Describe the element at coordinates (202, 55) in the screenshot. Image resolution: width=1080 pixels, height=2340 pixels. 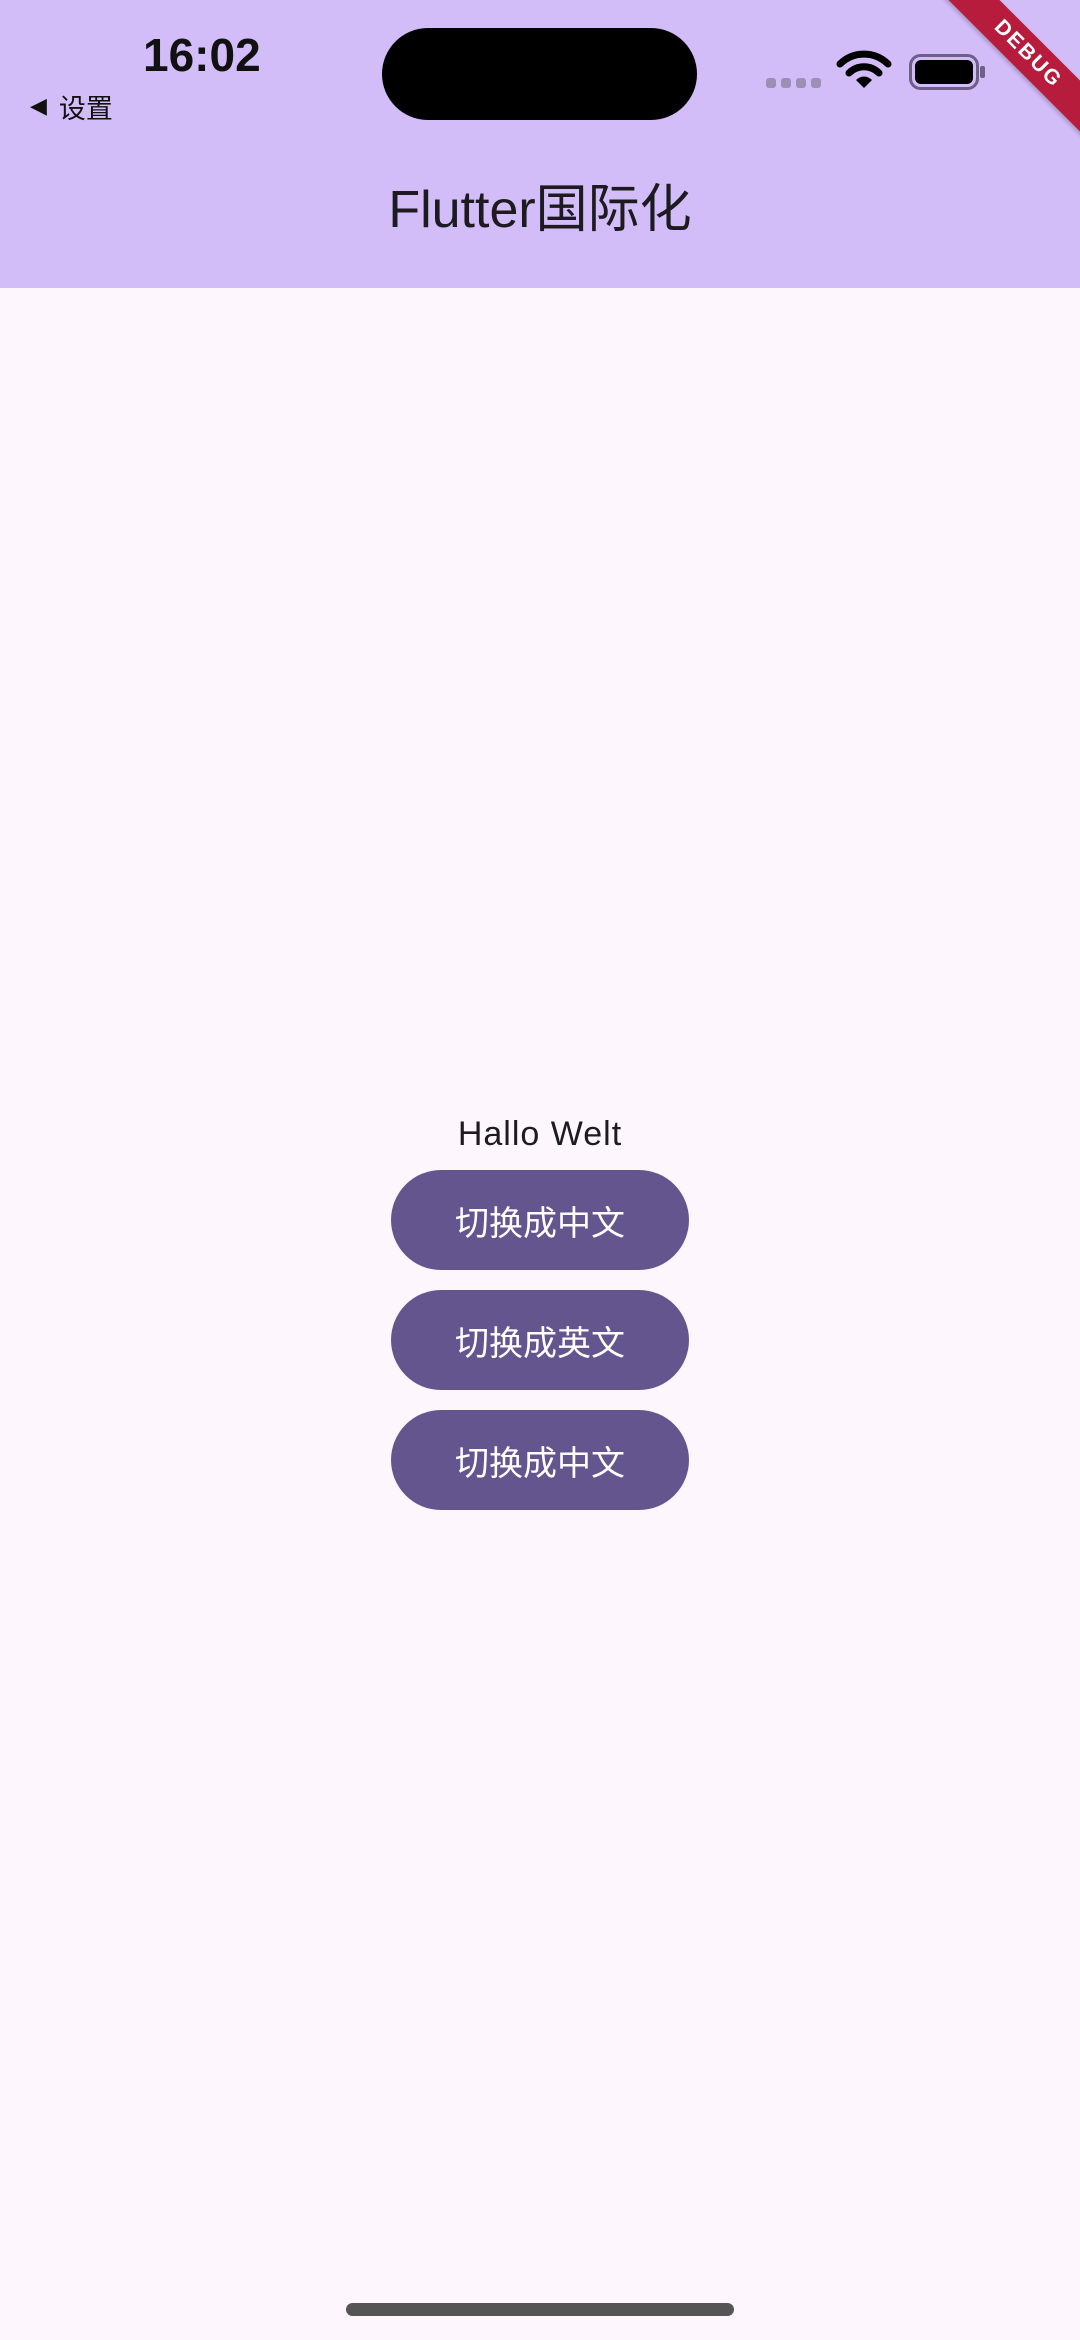
I see `status-time: 16:02` at that location.